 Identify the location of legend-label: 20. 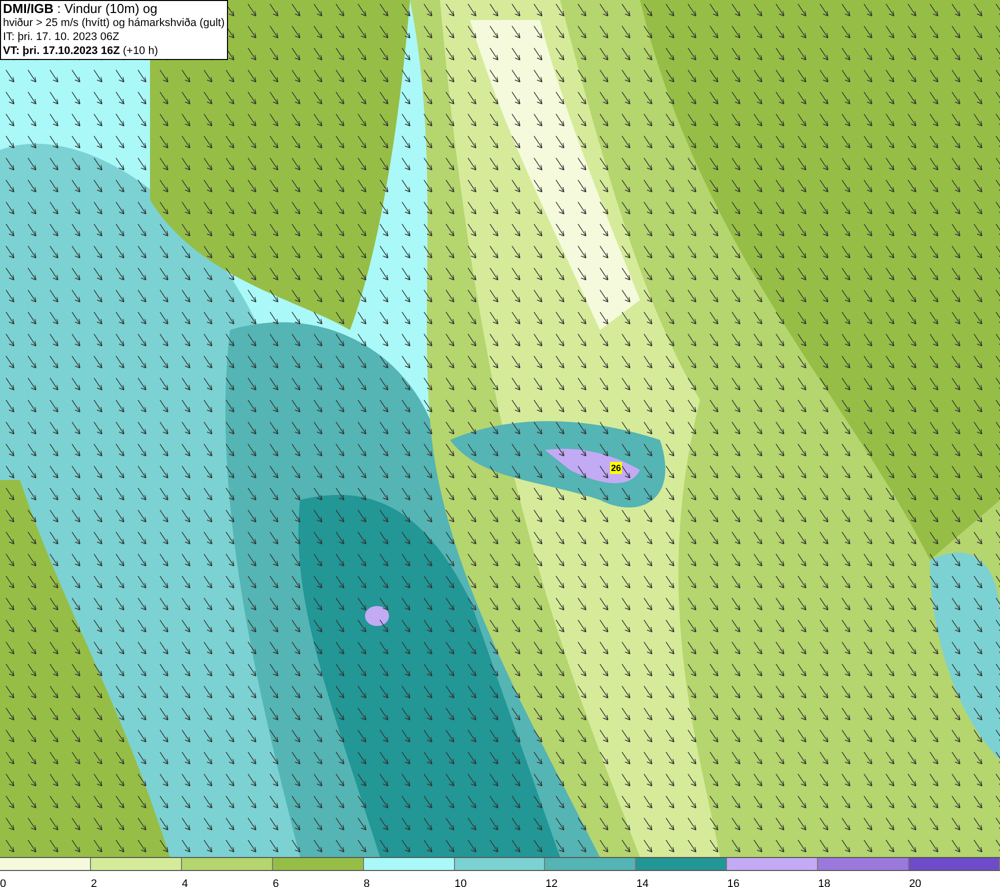
(915, 882).